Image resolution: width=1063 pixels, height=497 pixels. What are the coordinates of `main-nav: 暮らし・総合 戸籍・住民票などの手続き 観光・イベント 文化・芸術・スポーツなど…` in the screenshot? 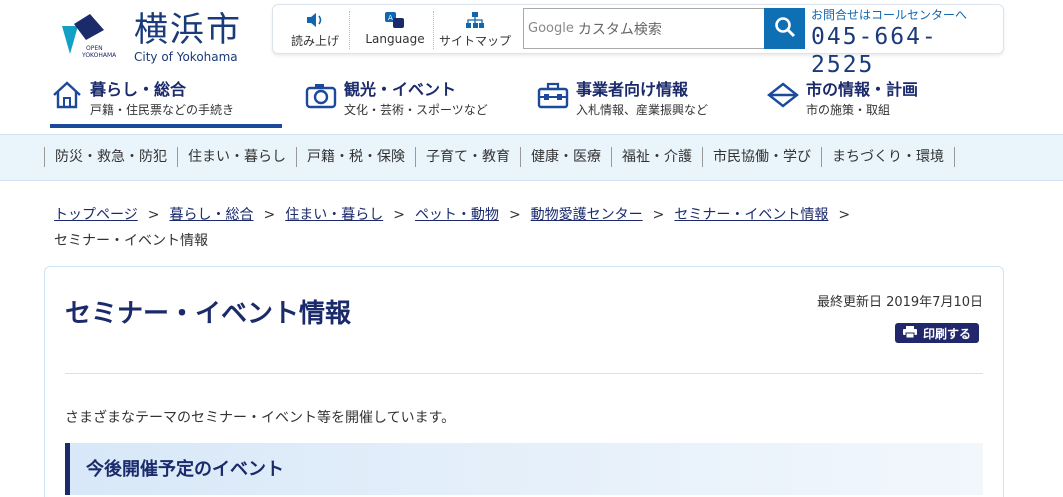 It's located at (530, 103).